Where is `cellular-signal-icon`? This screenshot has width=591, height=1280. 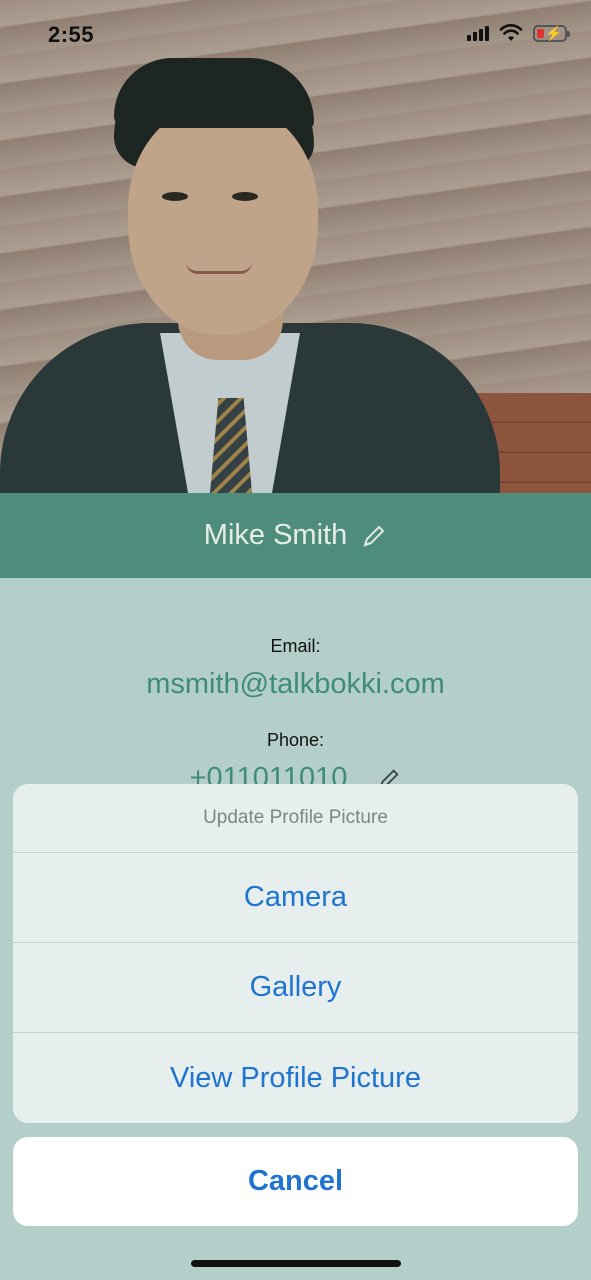 cellular-signal-icon is located at coordinates (478, 33).